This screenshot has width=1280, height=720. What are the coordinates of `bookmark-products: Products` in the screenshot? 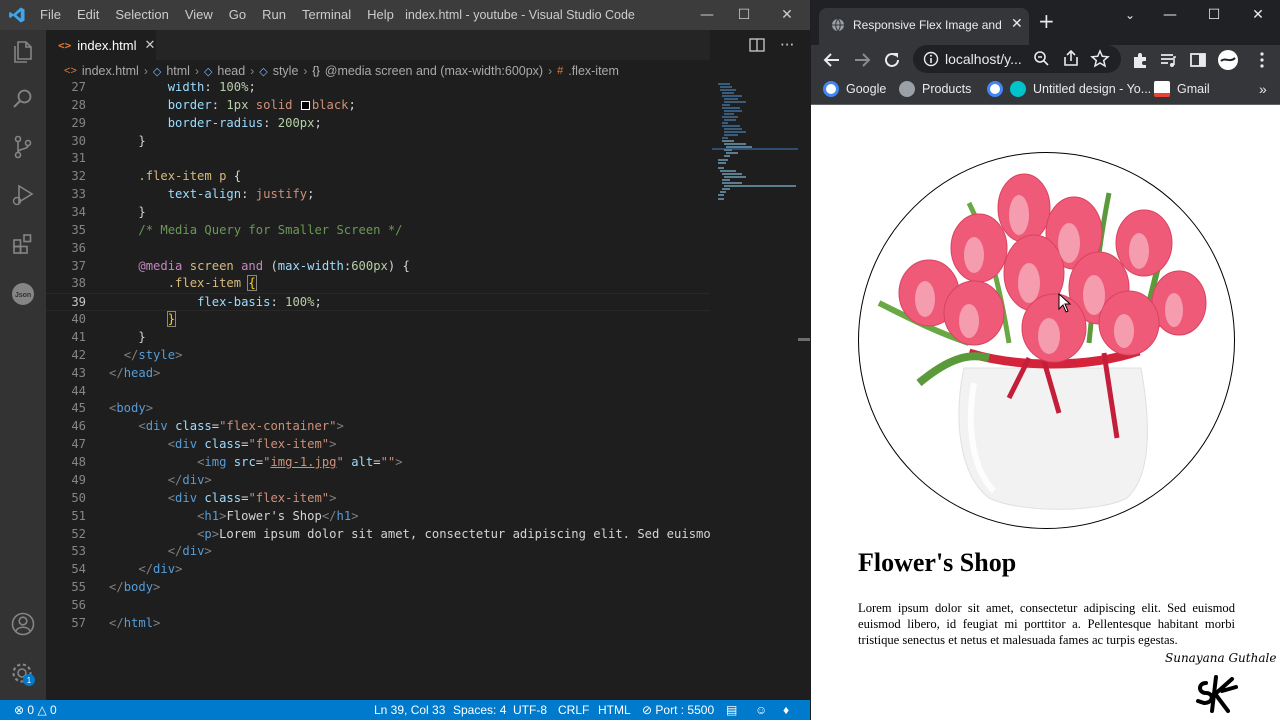 It's located at (935, 89).